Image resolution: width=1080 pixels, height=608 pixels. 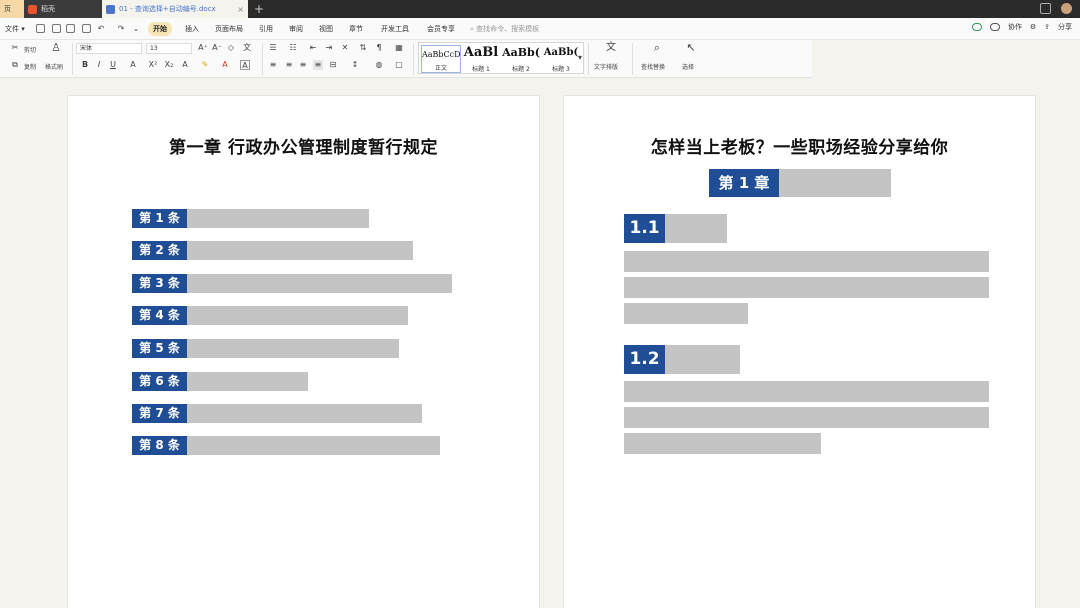 What do you see at coordinates (54, 66) in the screenshot?
I see `format-painter-button: 格式刷` at bounding box center [54, 66].